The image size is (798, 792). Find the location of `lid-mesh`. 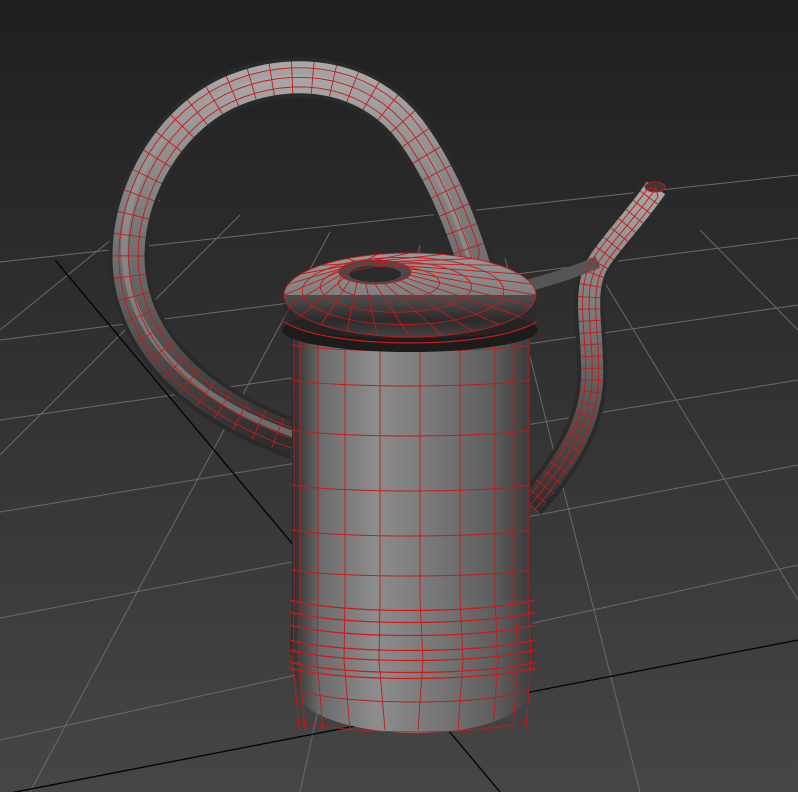

lid-mesh is located at coordinates (410, 302).